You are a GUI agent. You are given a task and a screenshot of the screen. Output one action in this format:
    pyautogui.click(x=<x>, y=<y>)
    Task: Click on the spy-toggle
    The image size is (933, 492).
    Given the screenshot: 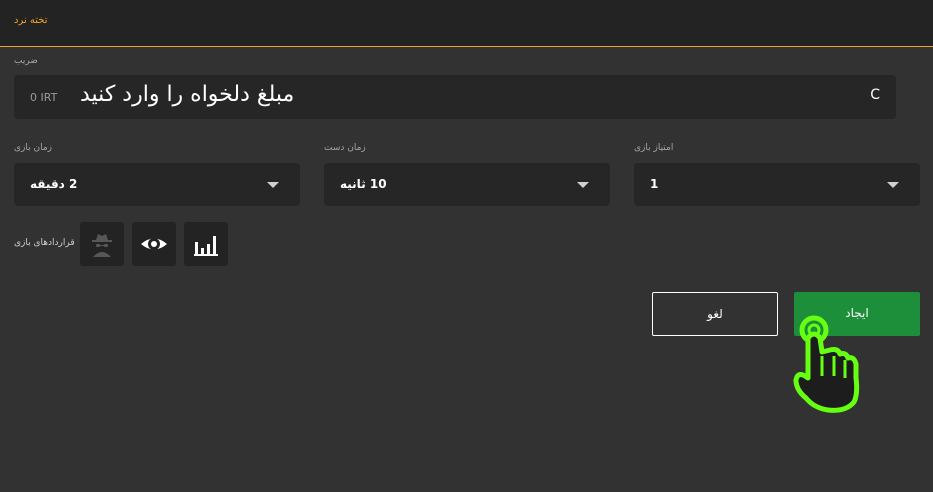 What is the action you would take?
    pyautogui.click(x=102, y=244)
    